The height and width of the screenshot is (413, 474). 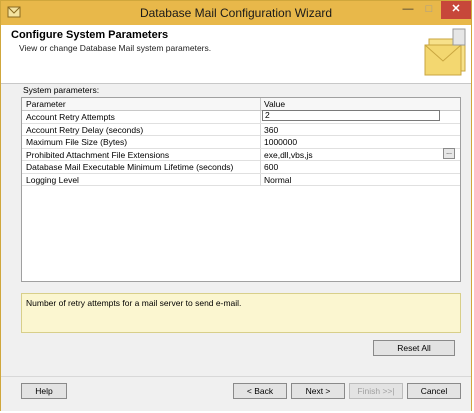 What do you see at coordinates (376, 391) in the screenshot?
I see `finish-button: Finish >>|` at bounding box center [376, 391].